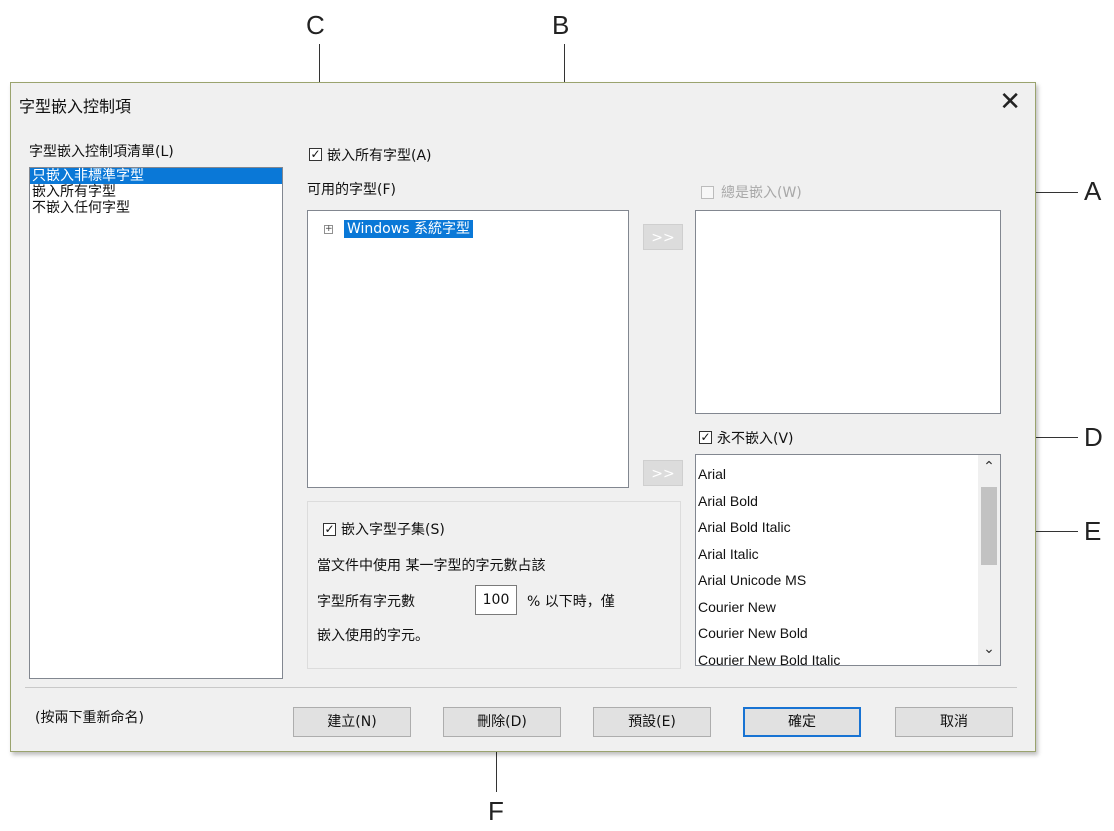 The width and height of the screenshot is (1114, 831). What do you see at coordinates (1010, 102) in the screenshot?
I see `close-icon: ✕` at bounding box center [1010, 102].